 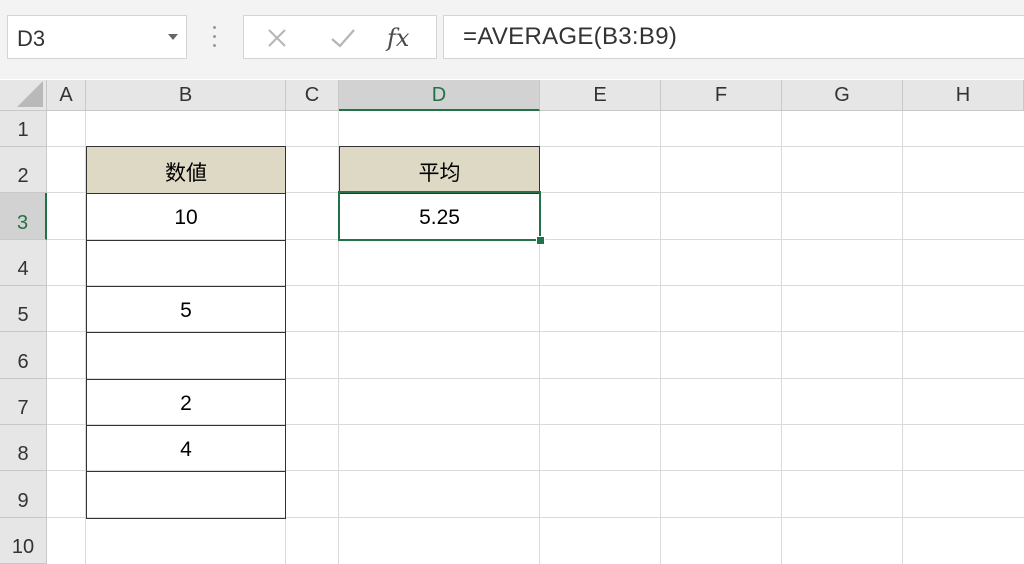 I want to click on table-b-header: 数値, so click(x=186, y=170).